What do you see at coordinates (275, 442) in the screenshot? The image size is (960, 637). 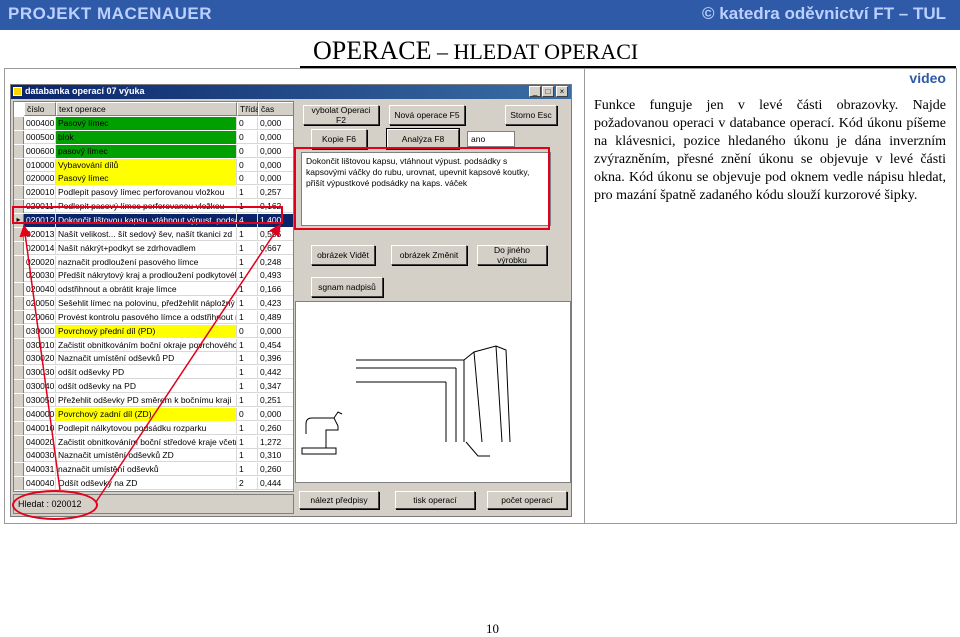 I see `cell-time: 1,272` at bounding box center [275, 442].